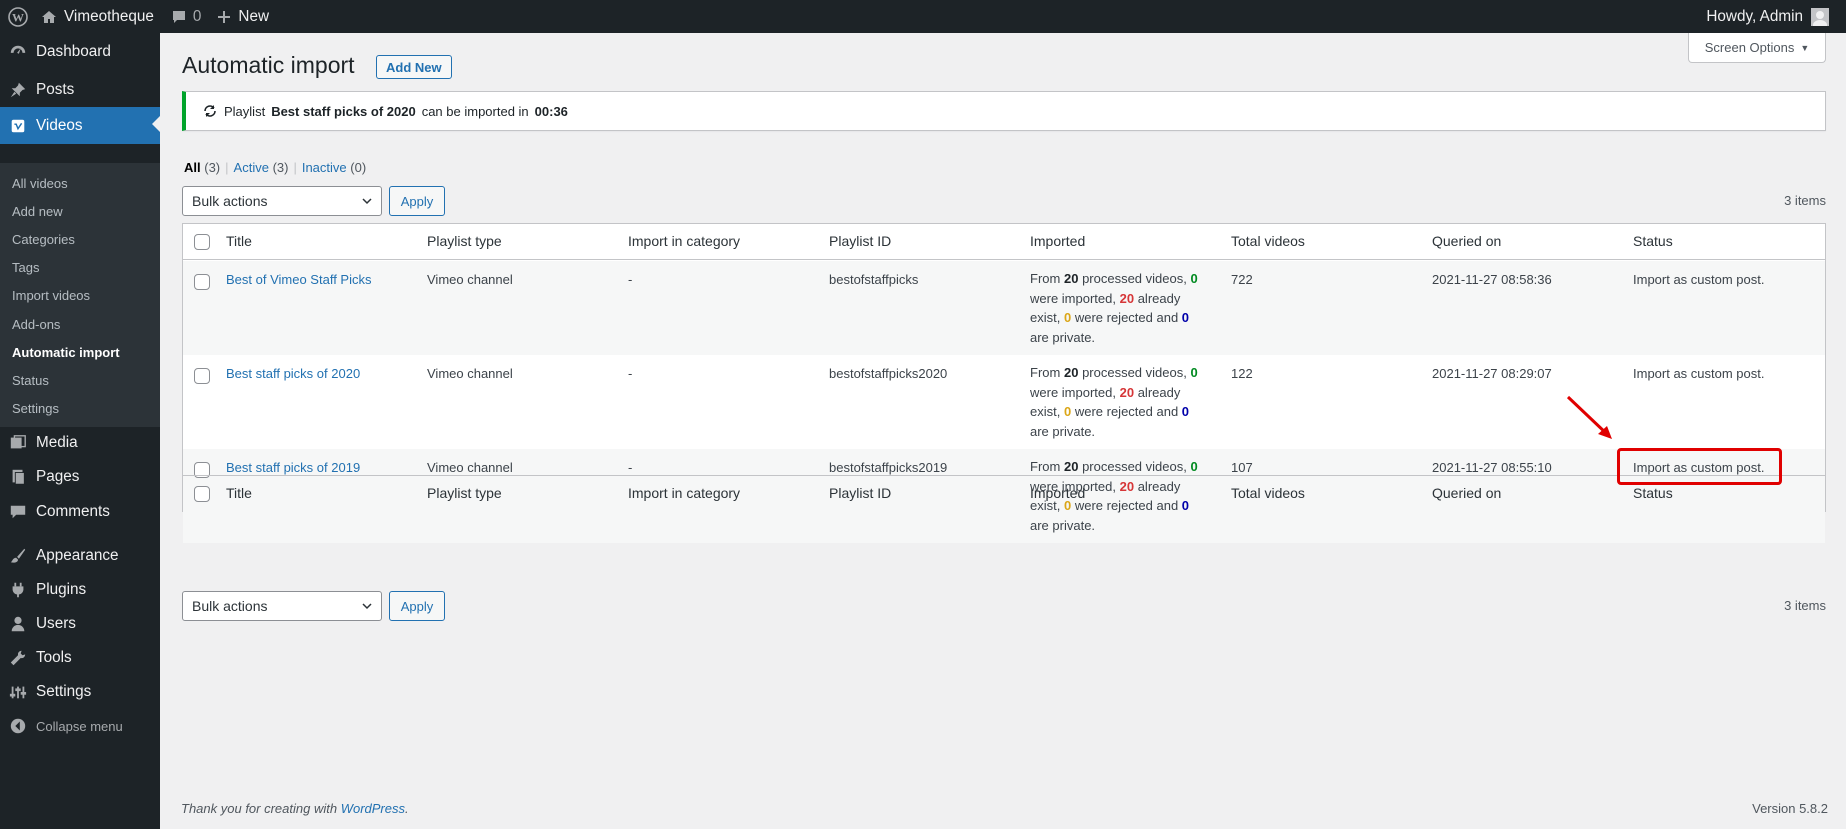 The image size is (1846, 829). What do you see at coordinates (18, 443) in the screenshot?
I see `media-icon` at bounding box center [18, 443].